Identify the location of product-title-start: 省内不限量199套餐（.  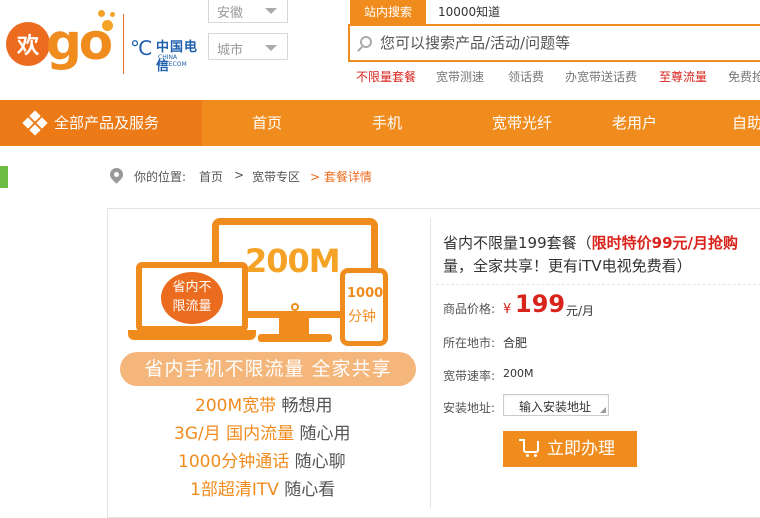
(517, 243).